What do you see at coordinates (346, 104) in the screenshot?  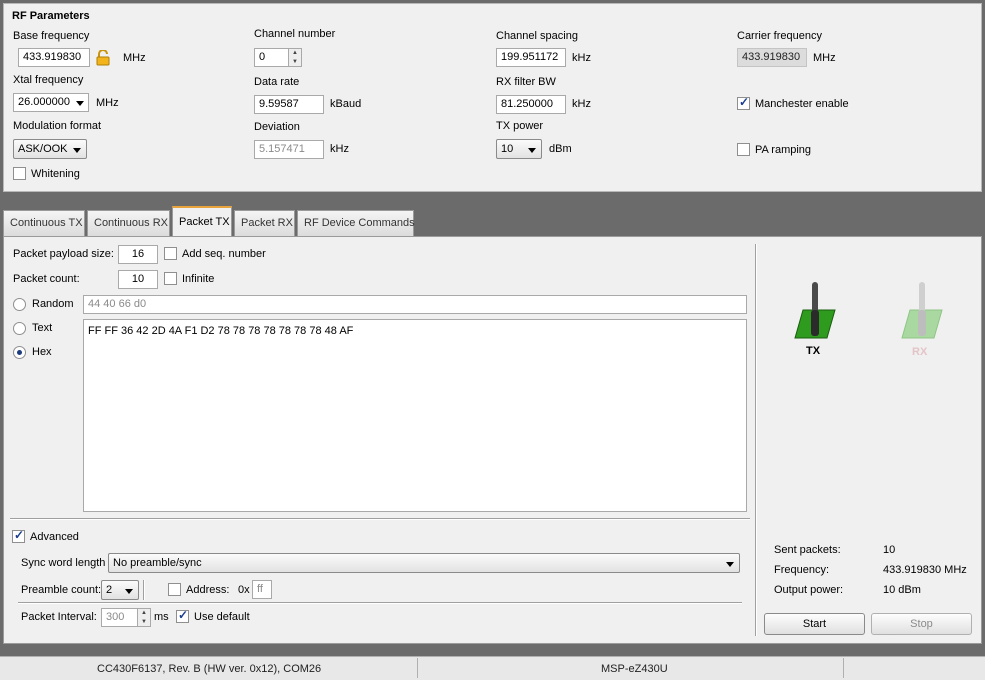 I see `data-rate-unit: kBaud` at bounding box center [346, 104].